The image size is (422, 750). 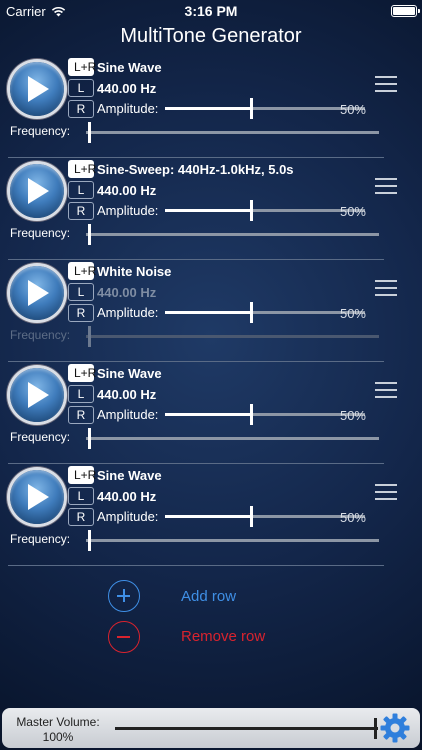 I want to click on plus-circle-icon, so click(x=124, y=596).